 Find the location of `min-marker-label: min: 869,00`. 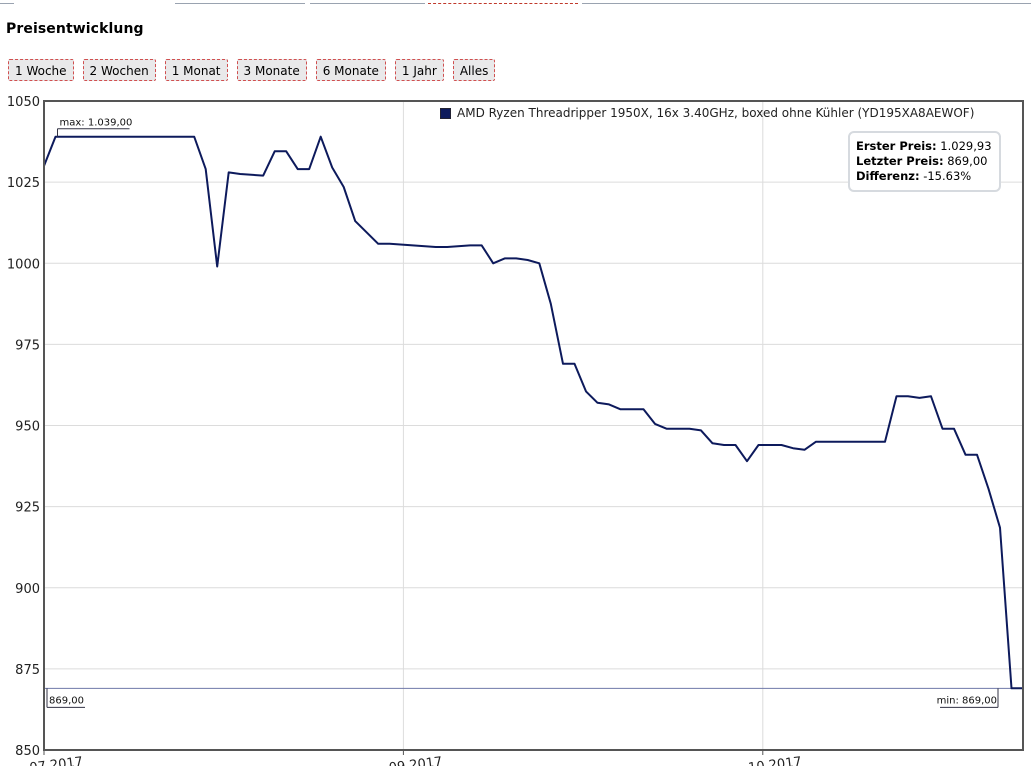

min-marker-label: min: 869,00 is located at coordinates (967, 700).